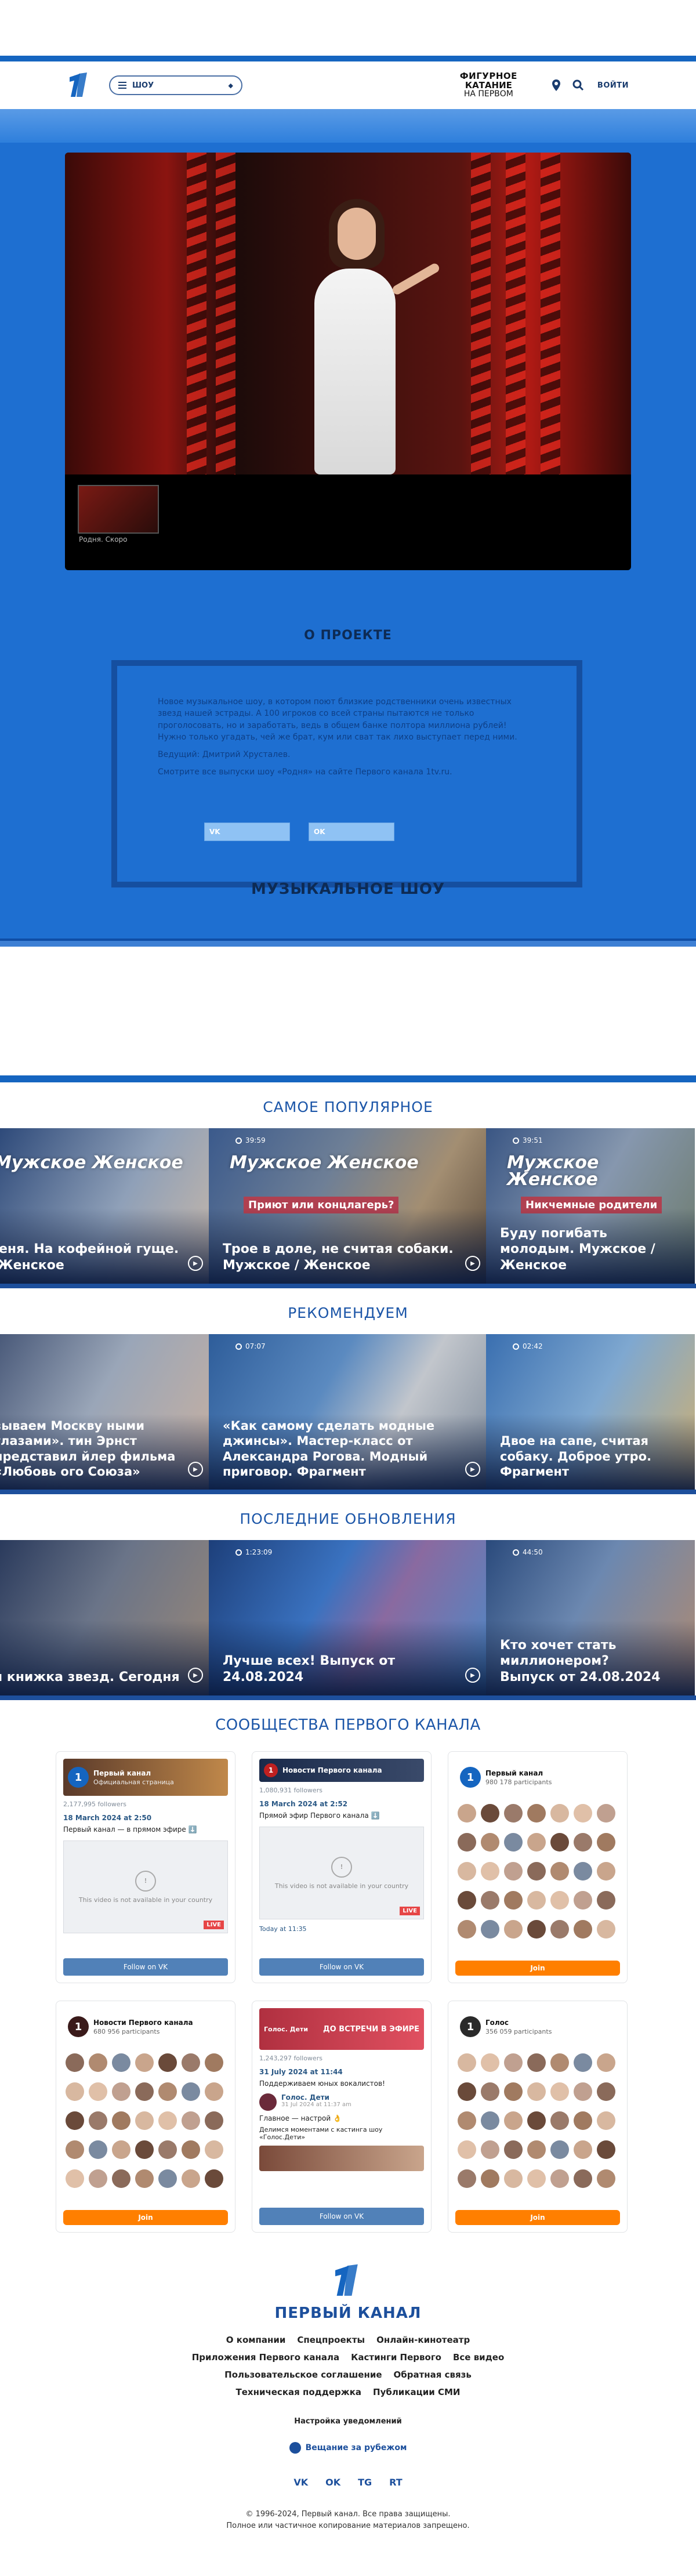  I want to click on telegram-icon: TG, so click(365, 2483).